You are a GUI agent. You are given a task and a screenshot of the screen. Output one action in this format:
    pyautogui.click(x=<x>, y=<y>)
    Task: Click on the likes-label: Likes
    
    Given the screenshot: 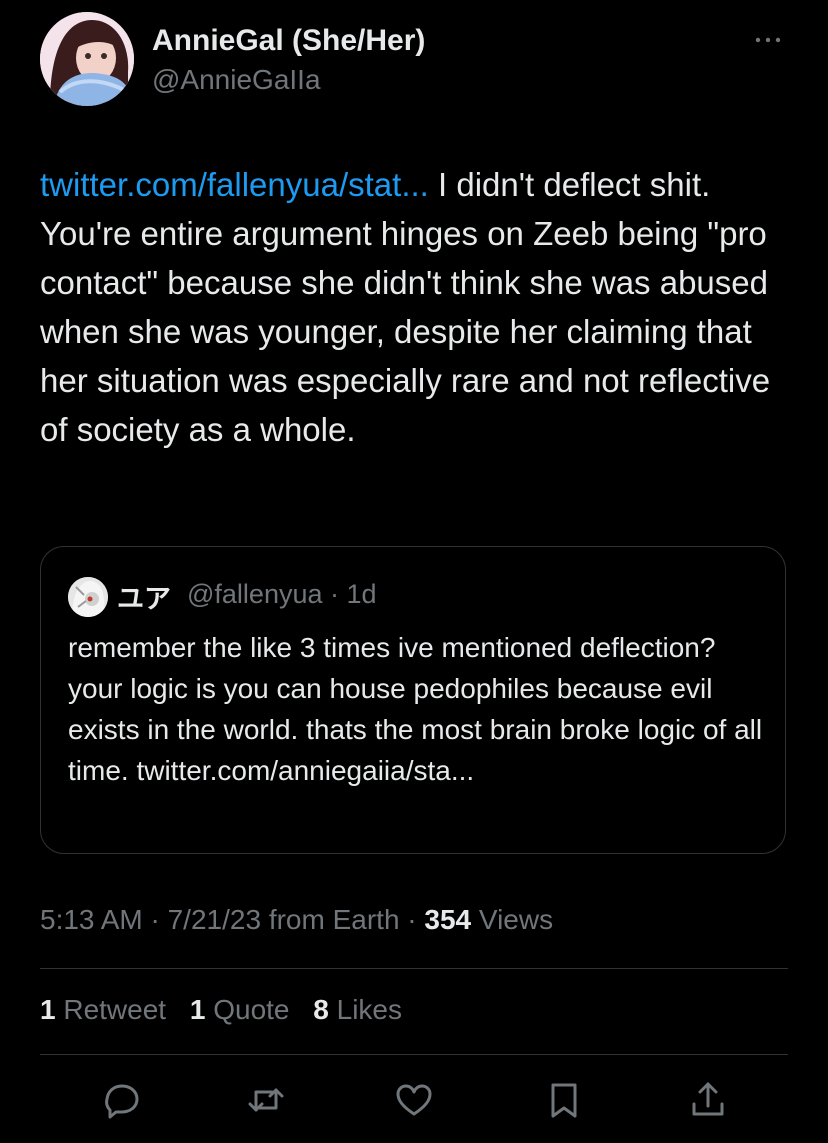 What is the action you would take?
    pyautogui.click(x=369, y=1009)
    